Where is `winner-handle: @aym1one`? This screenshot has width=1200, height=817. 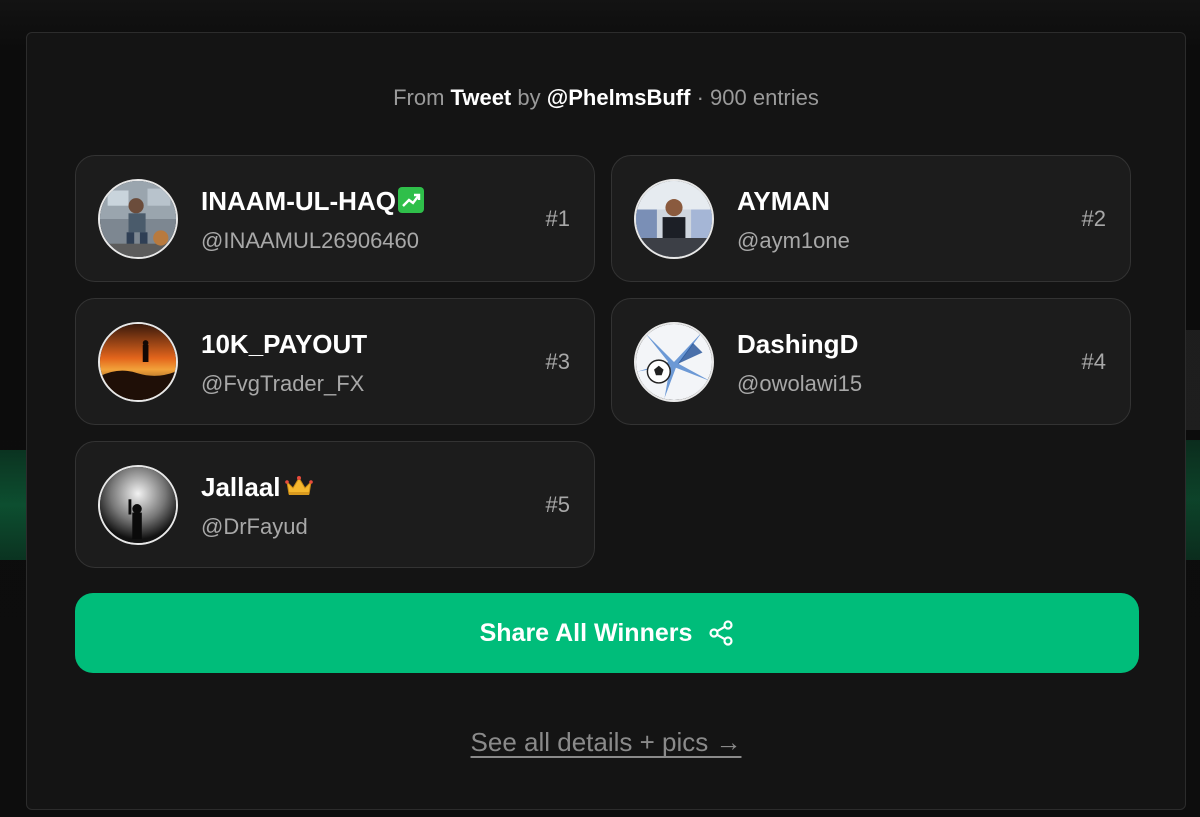 winner-handle: @aym1one is located at coordinates (793, 240).